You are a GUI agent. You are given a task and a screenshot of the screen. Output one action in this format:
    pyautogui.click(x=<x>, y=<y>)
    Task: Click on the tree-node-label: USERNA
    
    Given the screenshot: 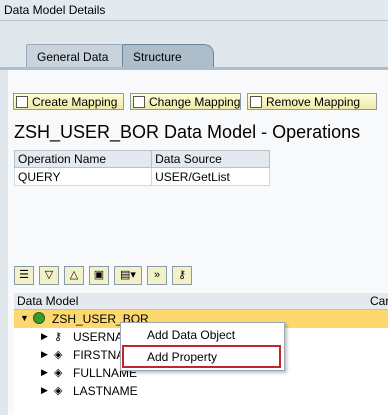 What is the action you would take?
    pyautogui.click(x=98, y=337)
    